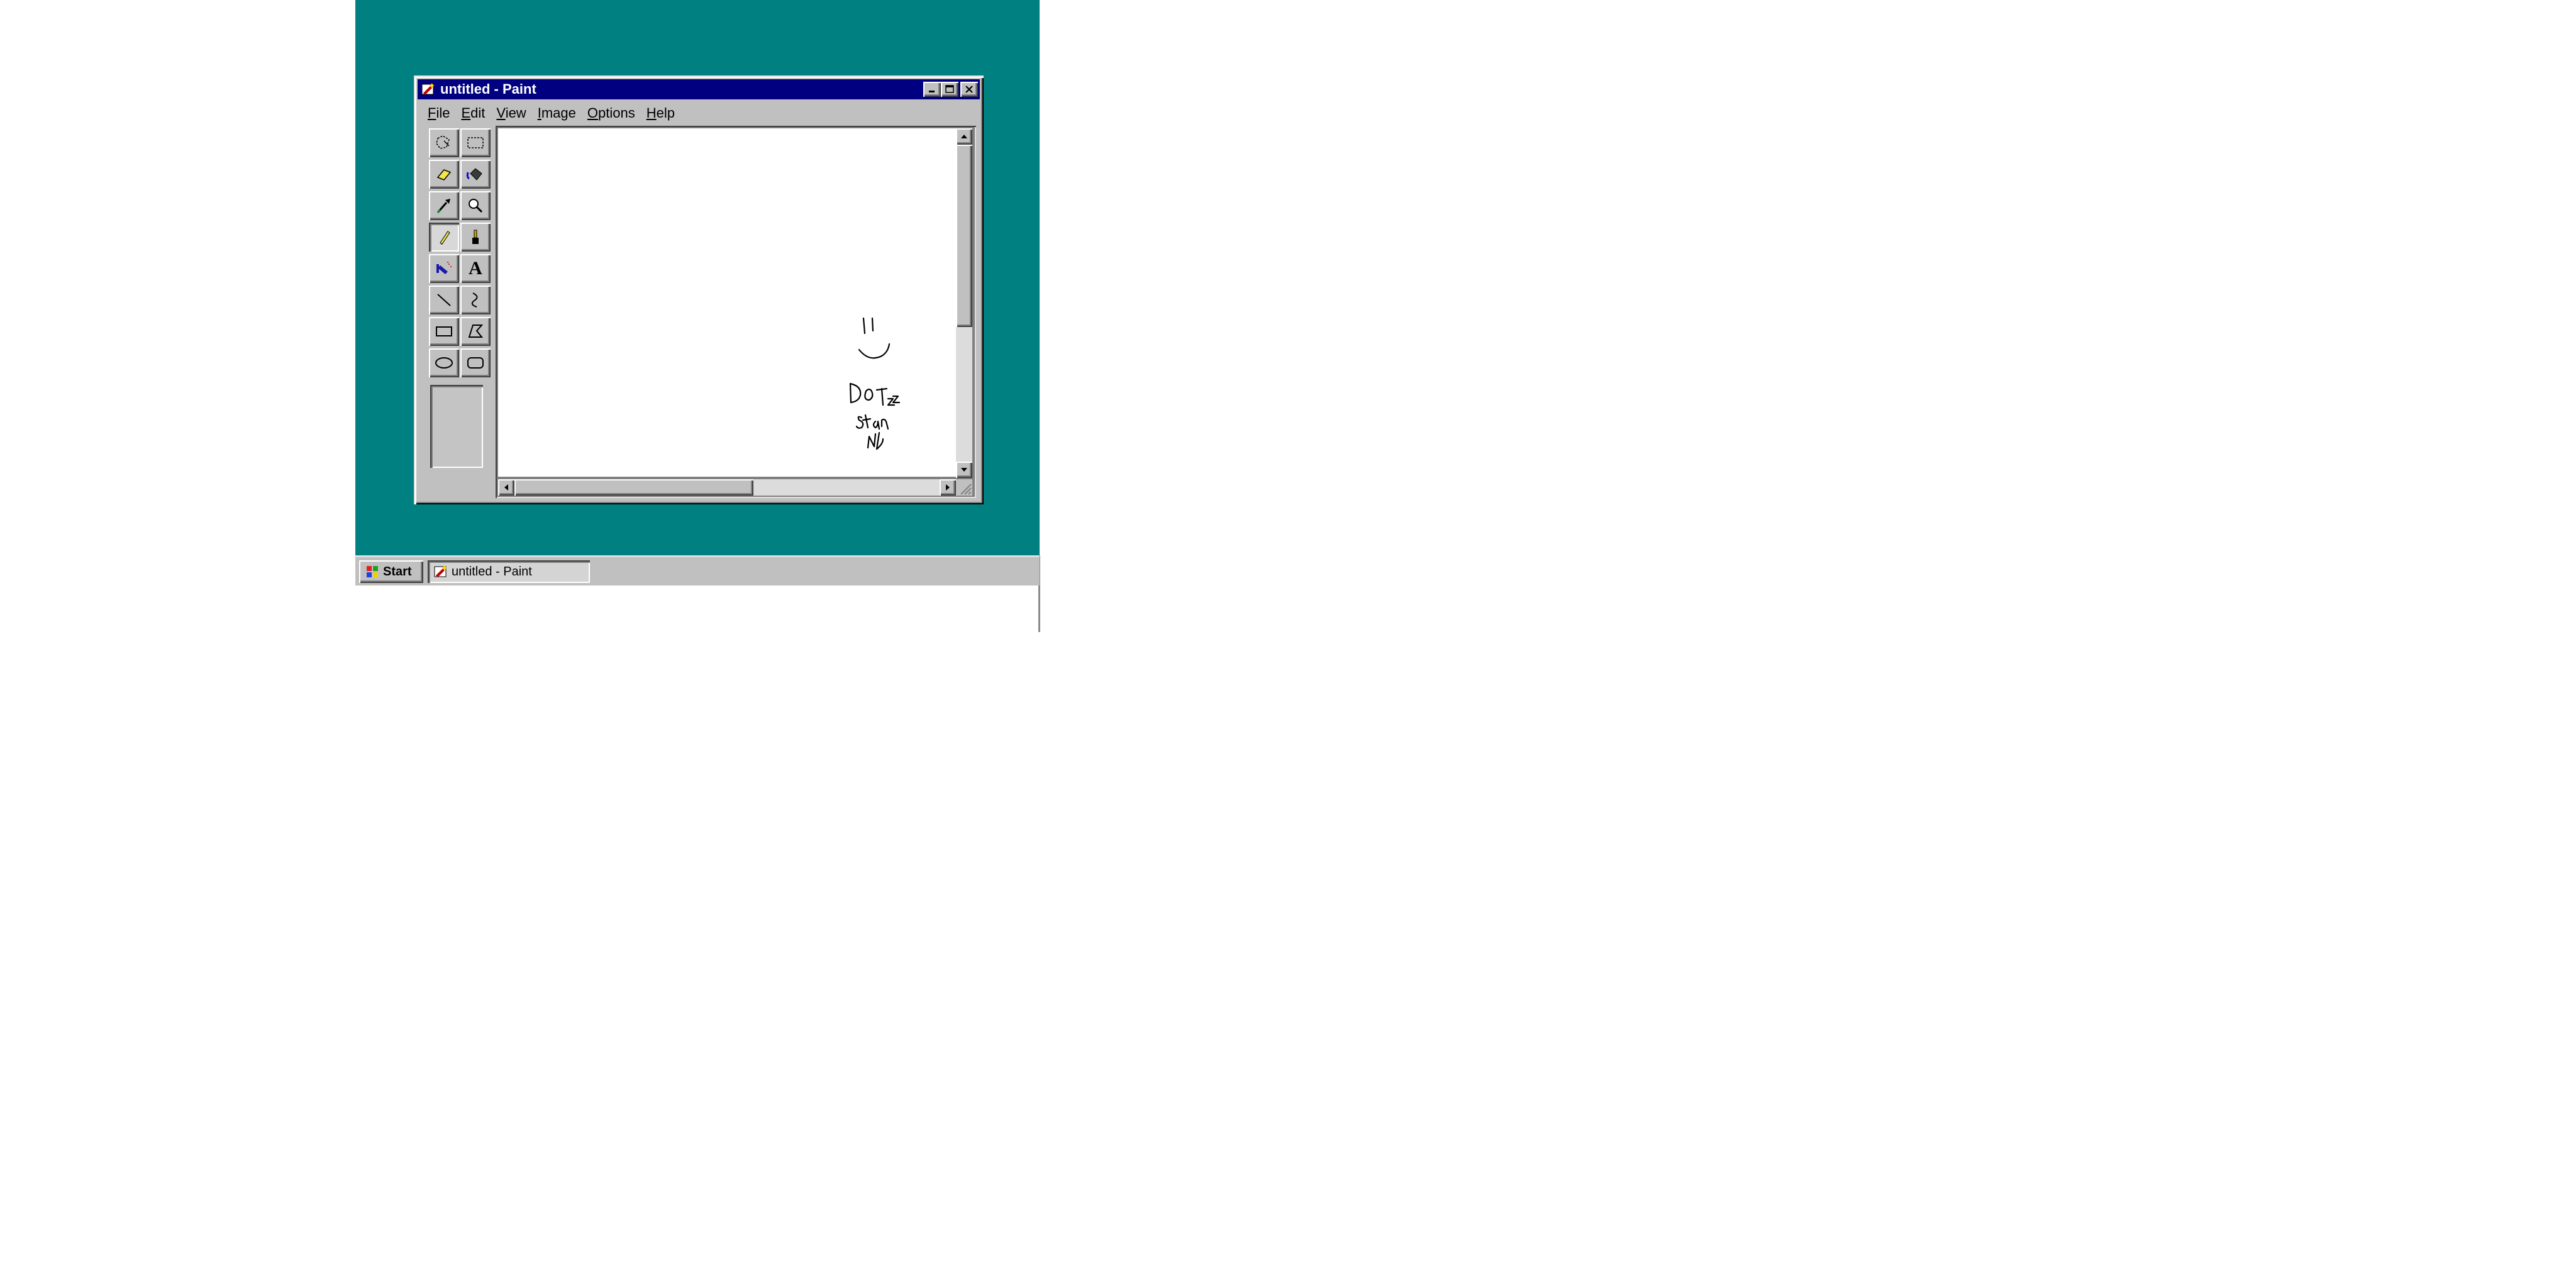 Image resolution: width=2576 pixels, height=1288 pixels. I want to click on pencil-icon, so click(445, 238).